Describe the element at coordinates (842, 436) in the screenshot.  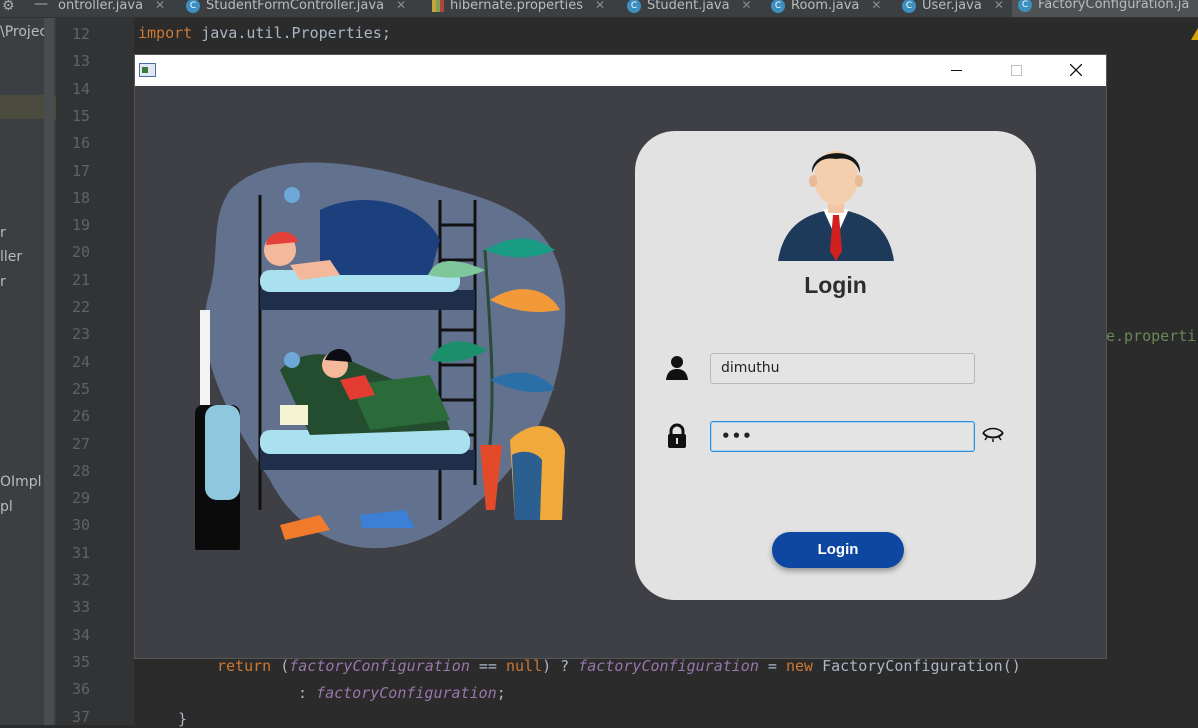
I see `password-input: •••` at that location.